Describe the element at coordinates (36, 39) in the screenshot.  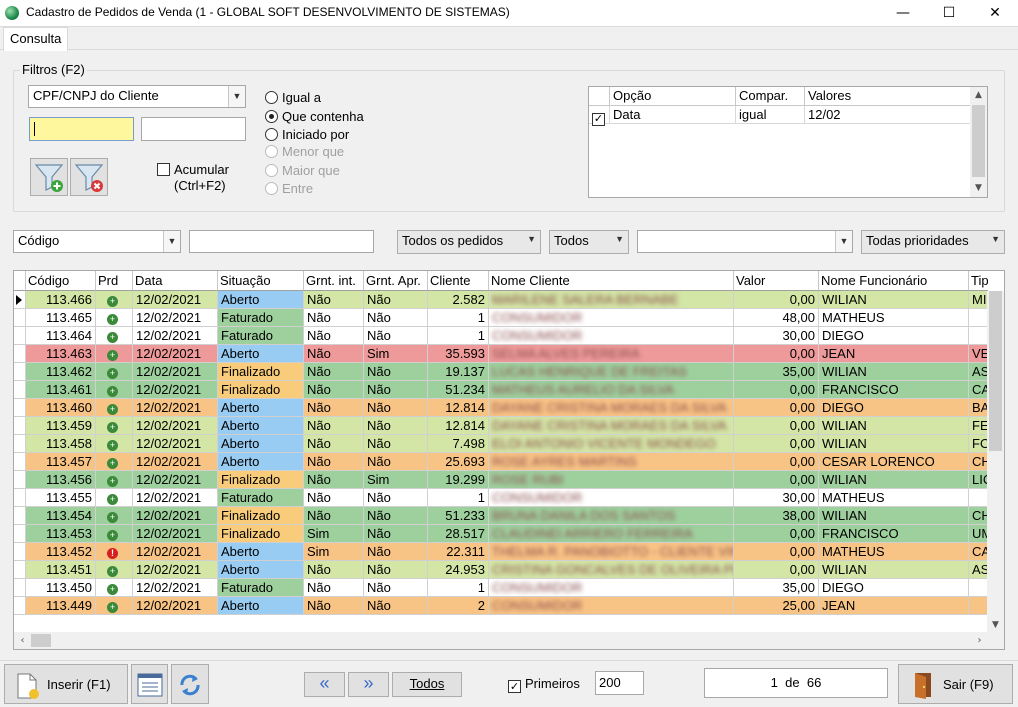
I see `tab-consulta: Consulta` at that location.